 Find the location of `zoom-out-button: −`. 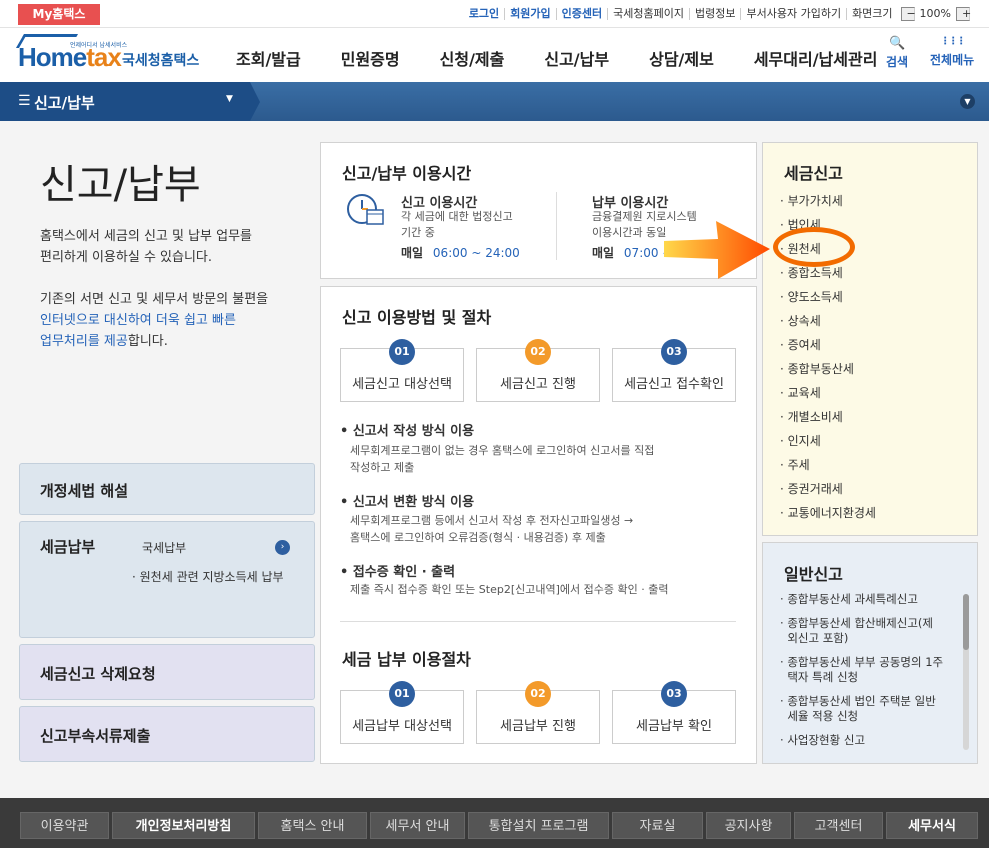

zoom-out-button: − is located at coordinates (908, 14).